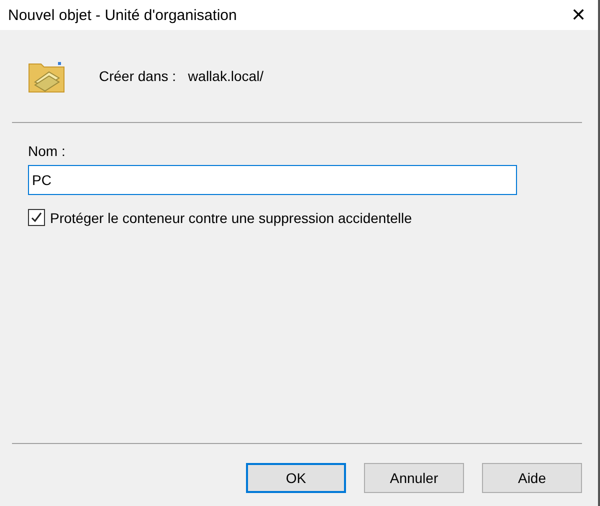  I want to click on window-title: Nouvel objet - Unité d'organisation, so click(122, 15).